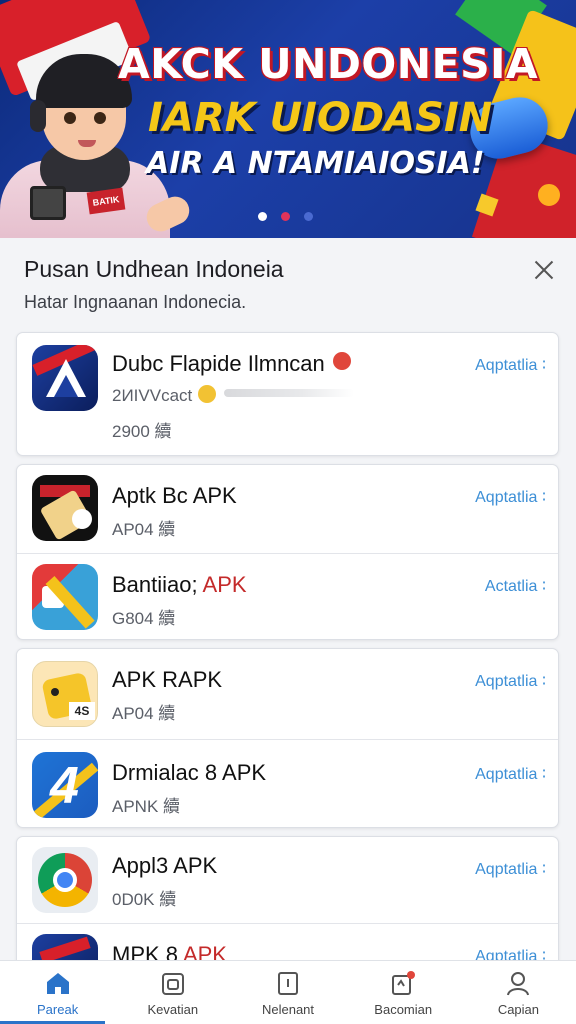 Image resolution: width=576 pixels, height=1024 pixels. Describe the element at coordinates (38, 116) in the screenshot. I see `headset-icon` at that location.